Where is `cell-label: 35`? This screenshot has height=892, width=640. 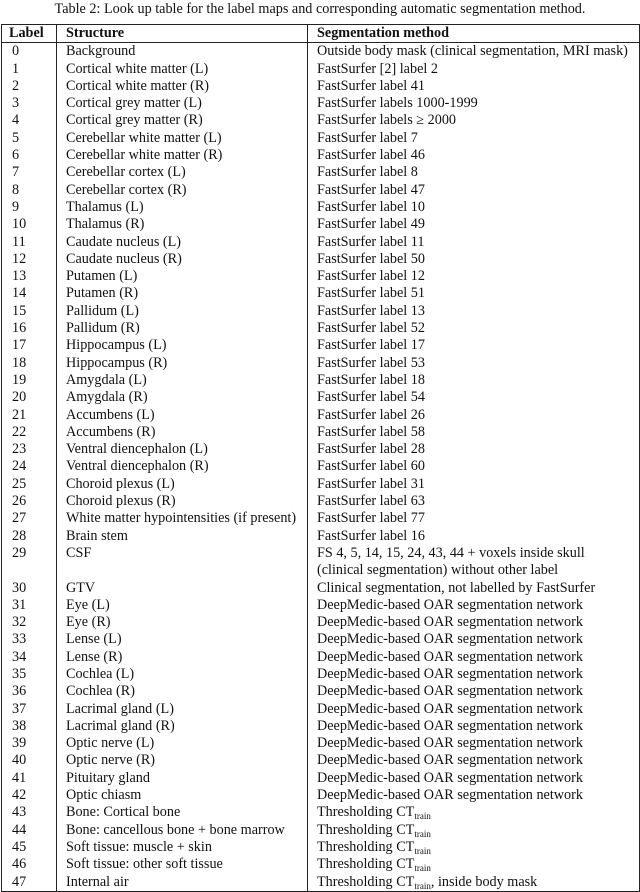 cell-label: 35 is located at coordinates (19, 673).